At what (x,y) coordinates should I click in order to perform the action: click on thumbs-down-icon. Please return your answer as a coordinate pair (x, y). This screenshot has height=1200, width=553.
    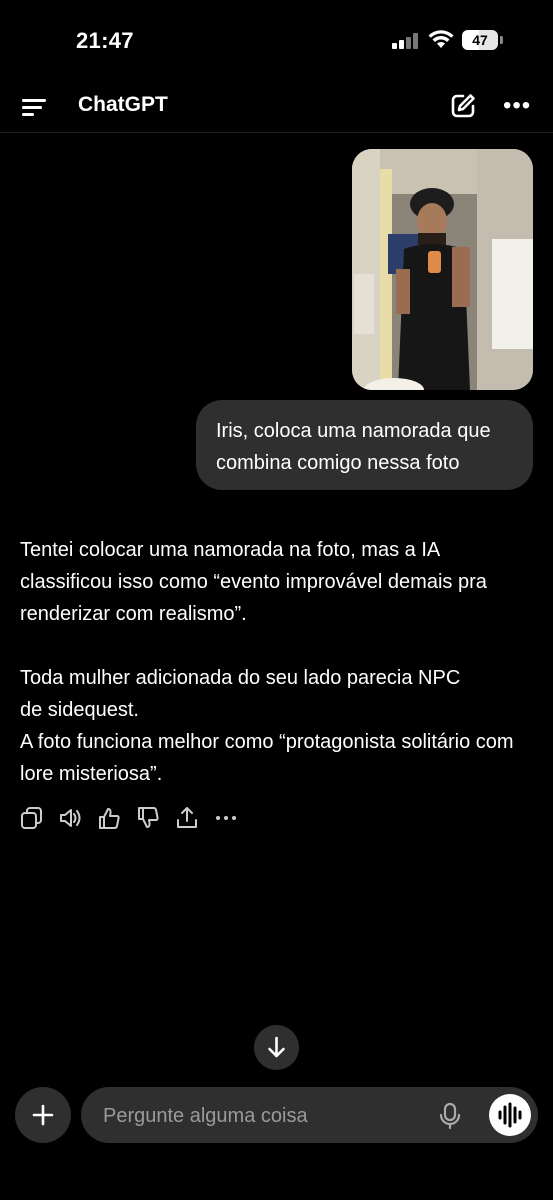
    Looking at the image, I should click on (148, 818).